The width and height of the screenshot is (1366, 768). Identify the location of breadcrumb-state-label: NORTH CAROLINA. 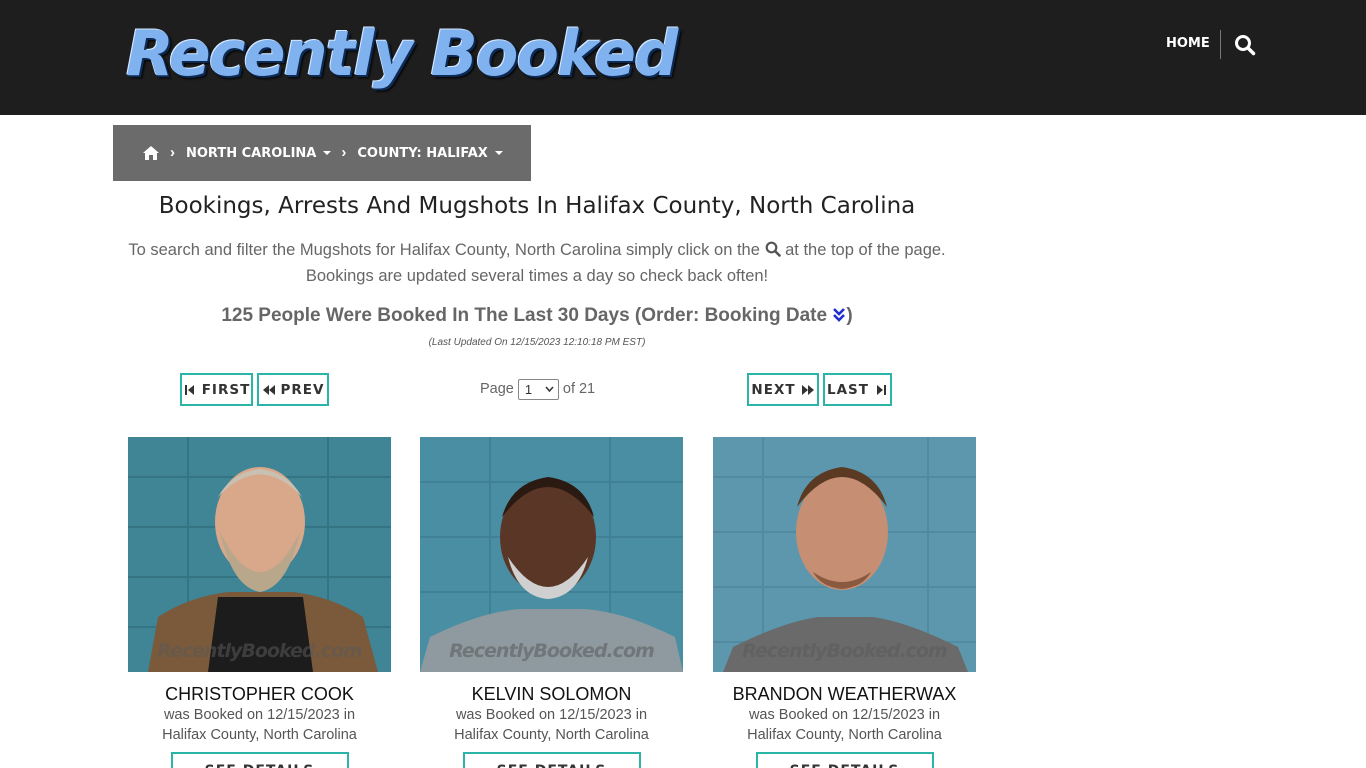
(251, 153).